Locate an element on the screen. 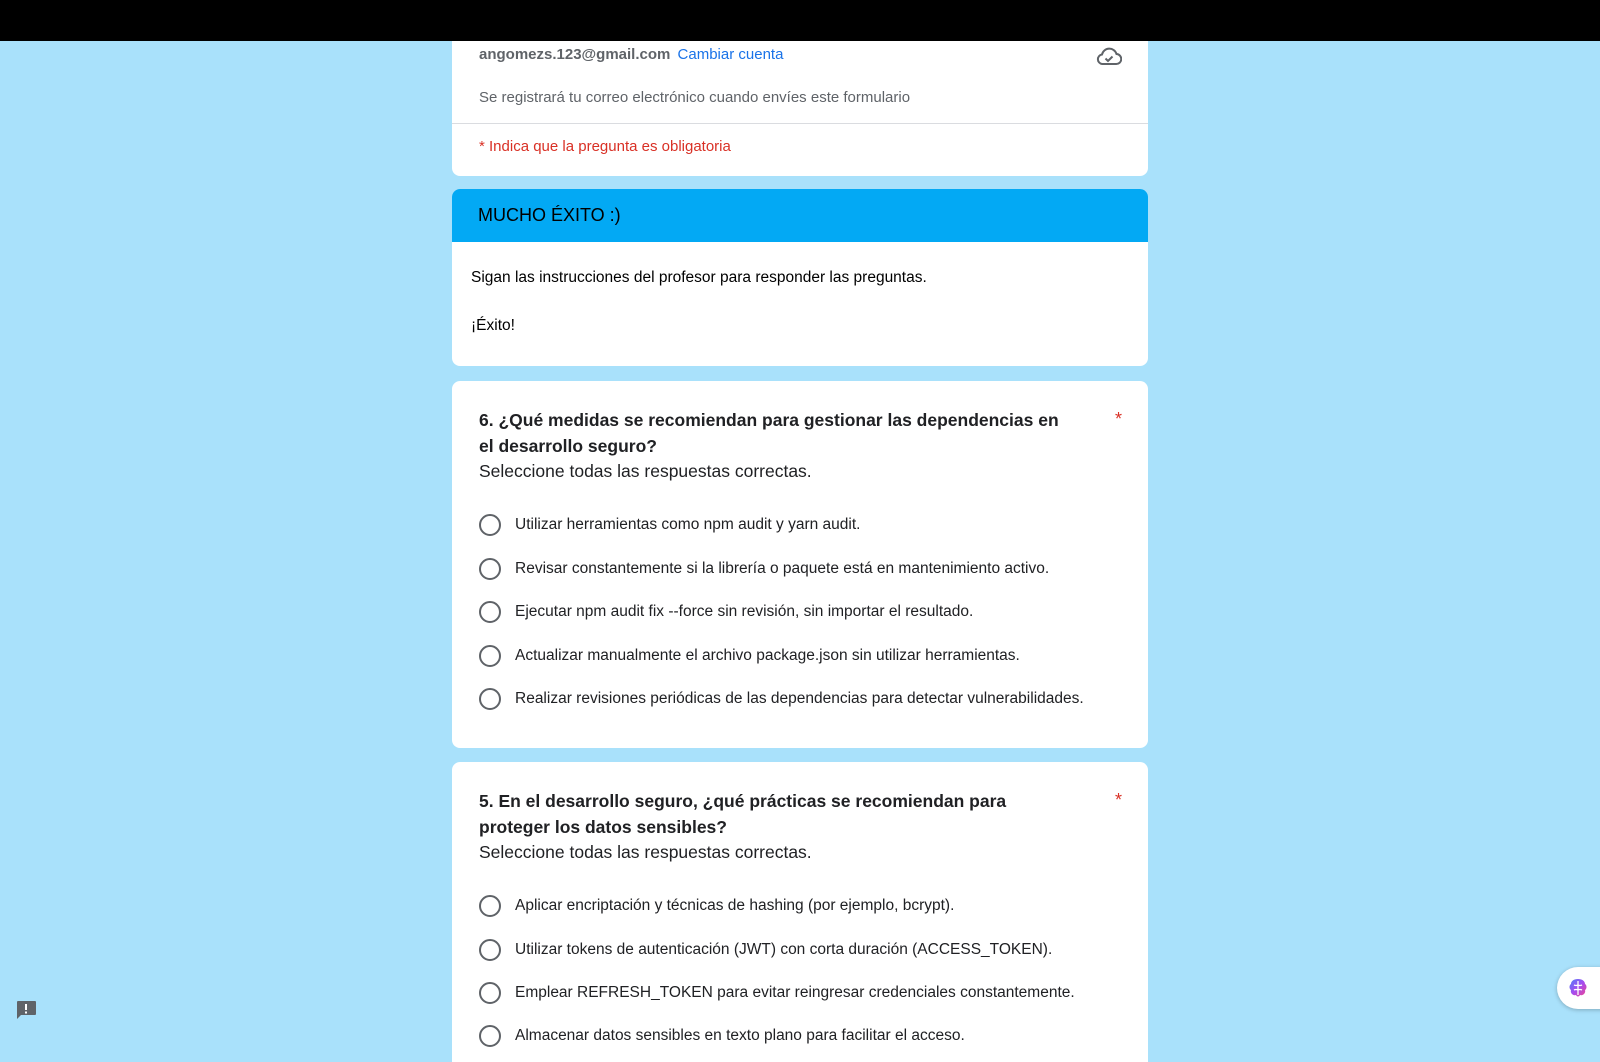 The height and width of the screenshot is (1062, 1600). assistant-widget is located at coordinates (1578, 988).